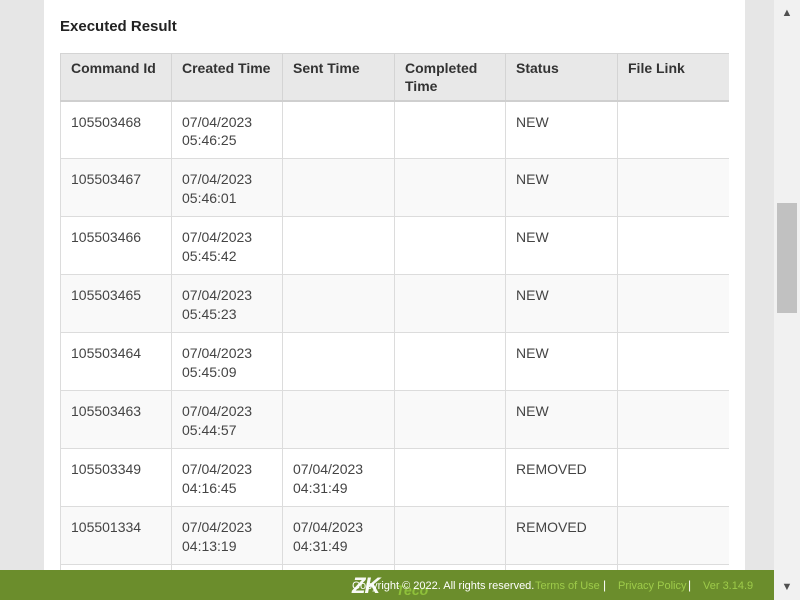  I want to click on cell-command-id: 105503467, so click(116, 187).